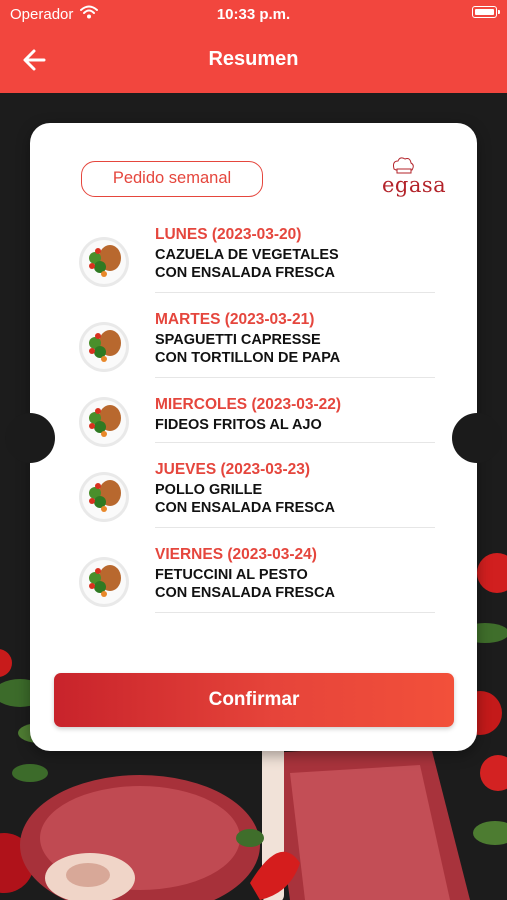  I want to click on app-header: Operador 10:33 p.m. Resumen, so click(253, 46).